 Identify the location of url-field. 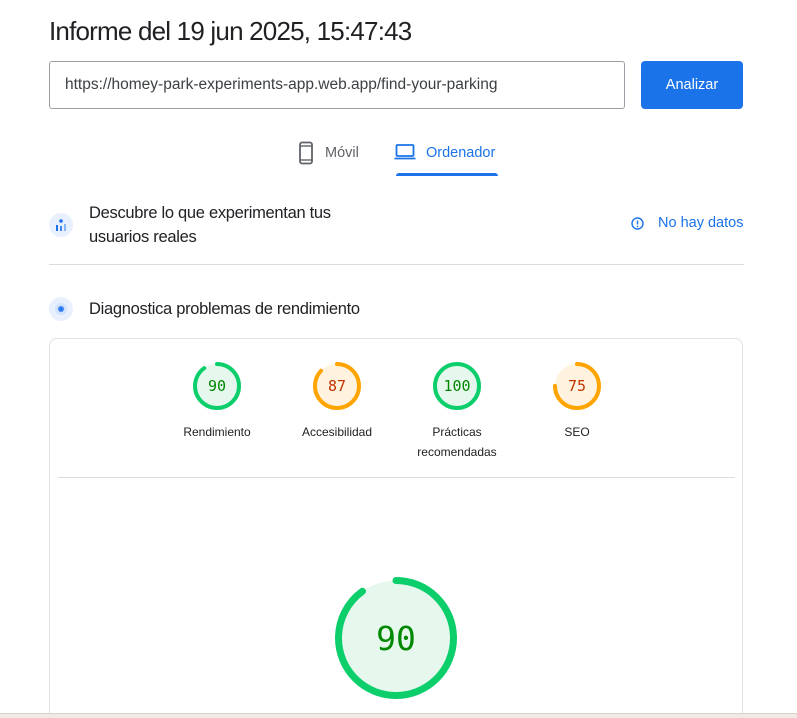
(337, 85).